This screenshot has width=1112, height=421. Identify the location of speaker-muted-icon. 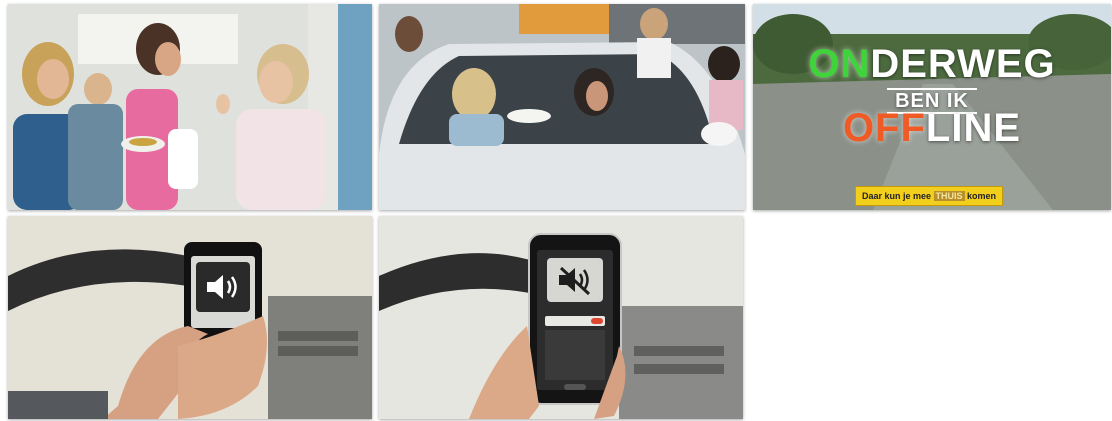
(575, 281).